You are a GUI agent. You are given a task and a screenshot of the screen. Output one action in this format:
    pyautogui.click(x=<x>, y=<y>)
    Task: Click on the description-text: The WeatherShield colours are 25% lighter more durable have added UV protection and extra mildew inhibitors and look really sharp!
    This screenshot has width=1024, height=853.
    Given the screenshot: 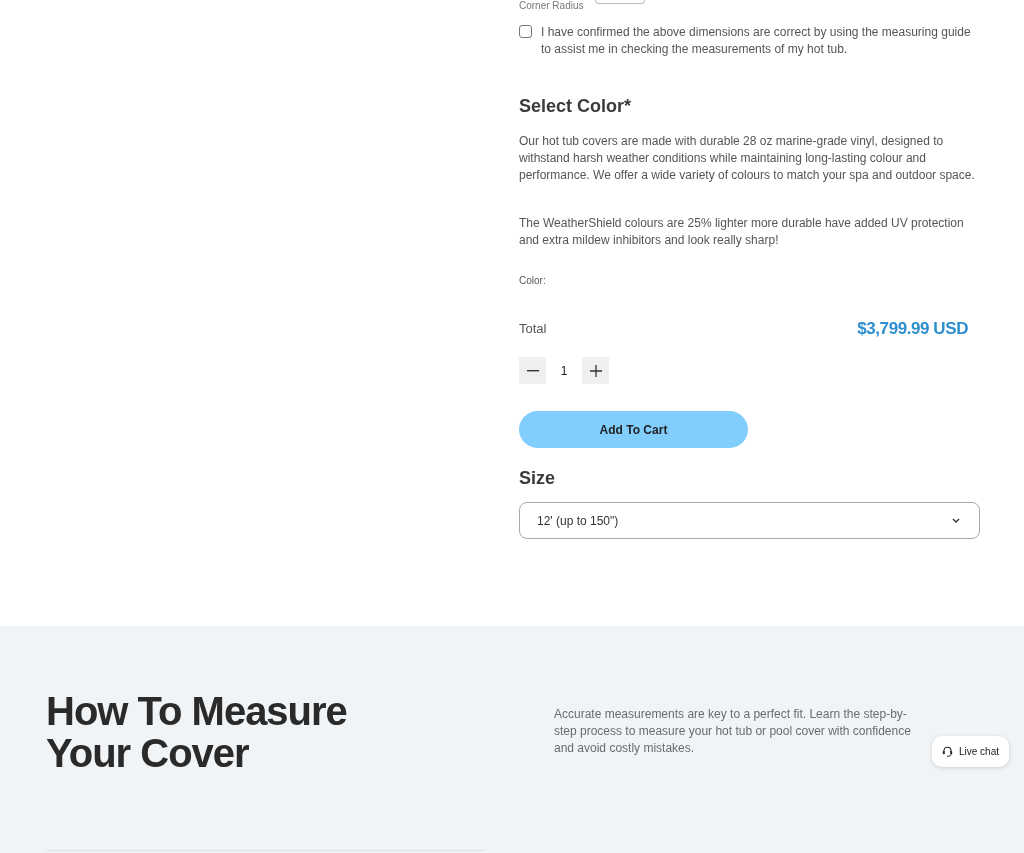 What is the action you would take?
    pyautogui.click(x=742, y=232)
    